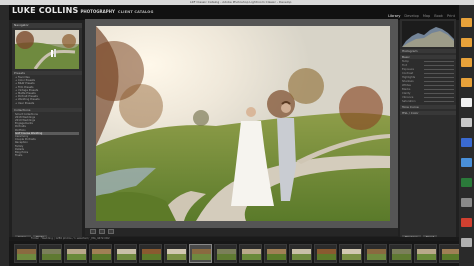 This screenshot has height=266, width=474. What do you see at coordinates (97, 11) in the screenshot?
I see `brand-studio: PHOTOGRAPHY` at bounding box center [97, 11].